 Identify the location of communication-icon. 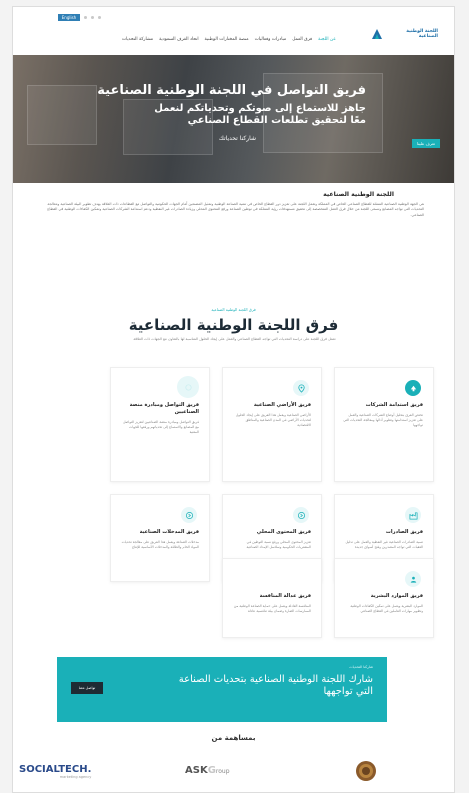
(188, 387).